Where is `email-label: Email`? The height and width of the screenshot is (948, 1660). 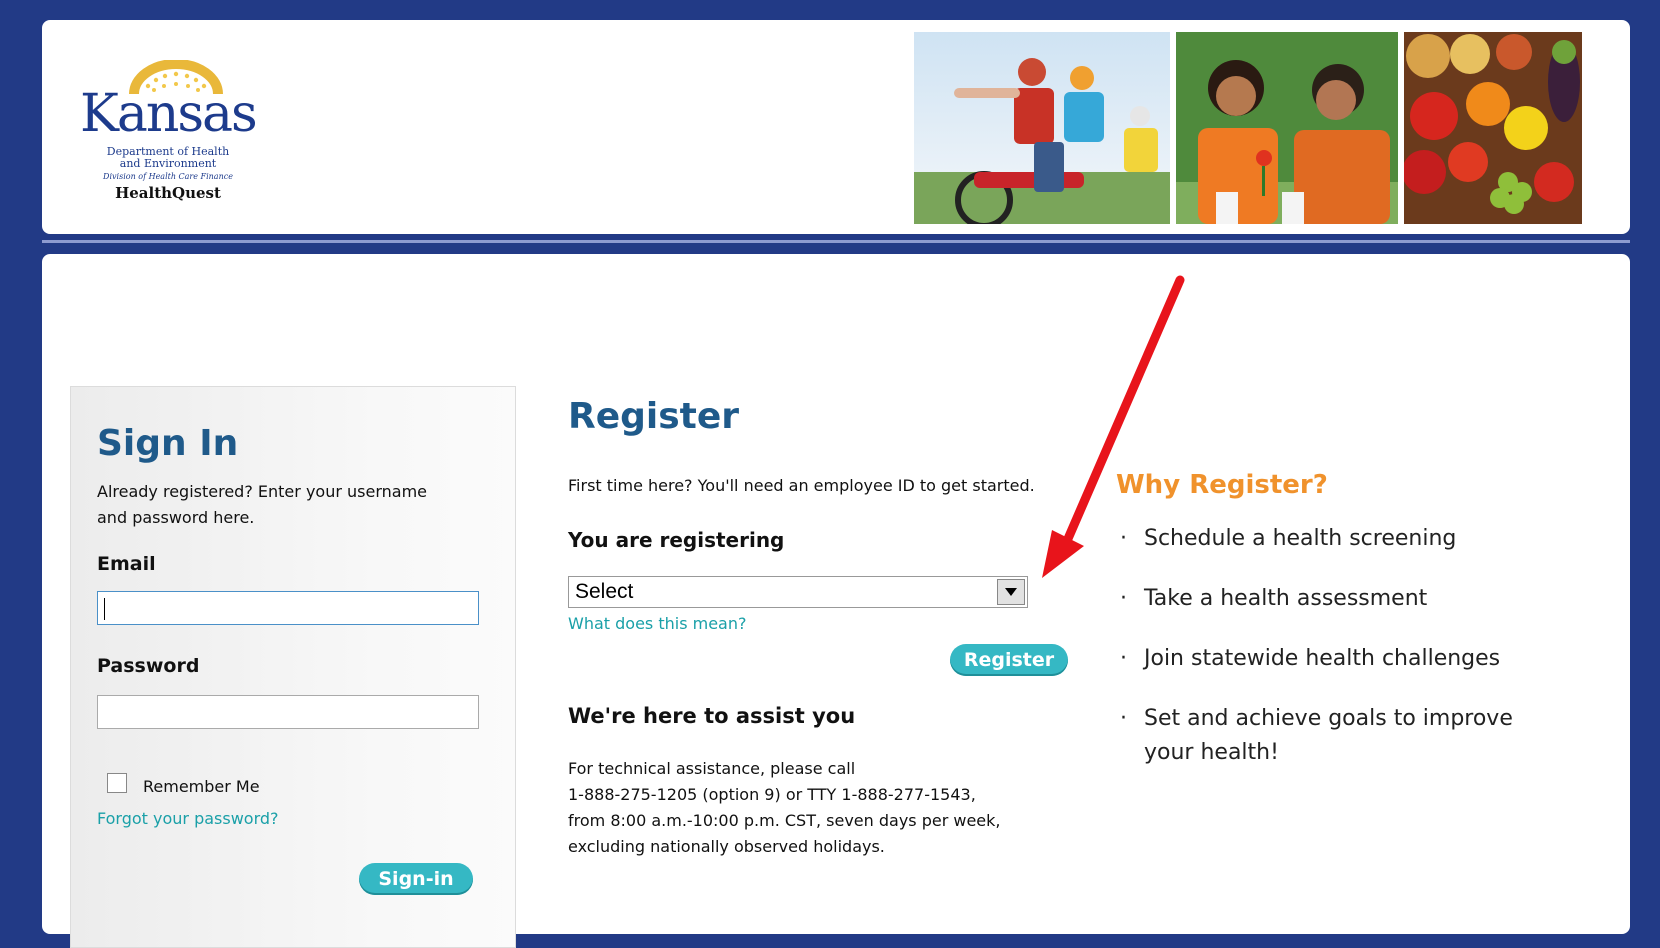 email-label: Email is located at coordinates (126, 564).